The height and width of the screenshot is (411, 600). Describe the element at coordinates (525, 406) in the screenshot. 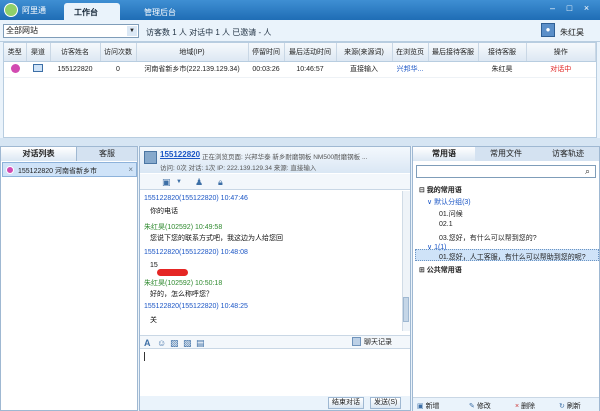

I see `delete-phrase-button: × 删除` at that location.